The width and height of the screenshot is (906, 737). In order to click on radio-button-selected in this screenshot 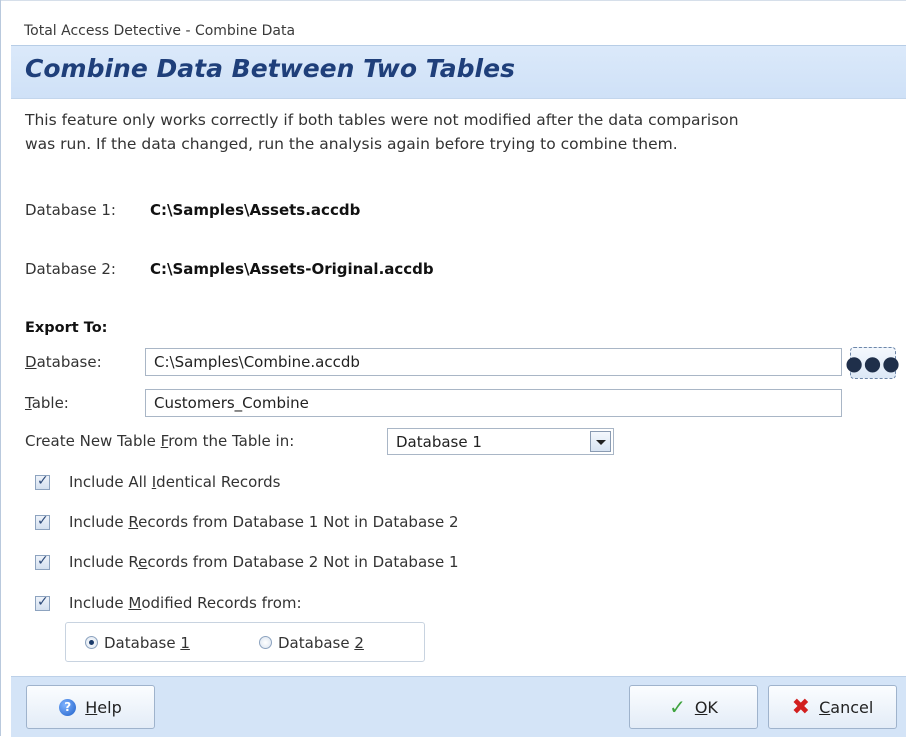, I will do `click(91, 642)`.